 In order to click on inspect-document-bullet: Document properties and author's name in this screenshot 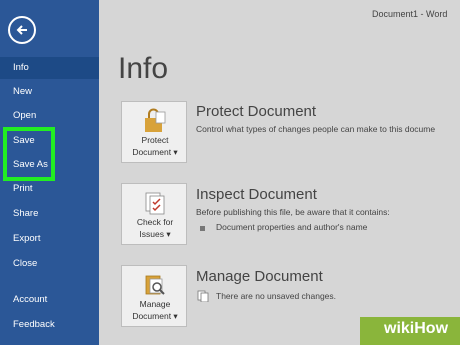, I will do `click(292, 227)`.